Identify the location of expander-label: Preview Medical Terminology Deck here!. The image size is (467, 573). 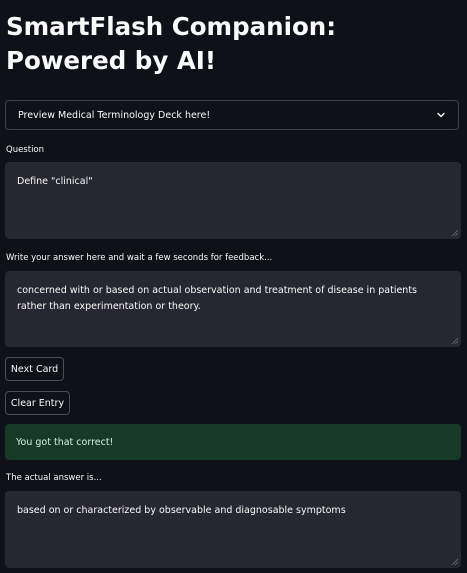
(114, 115).